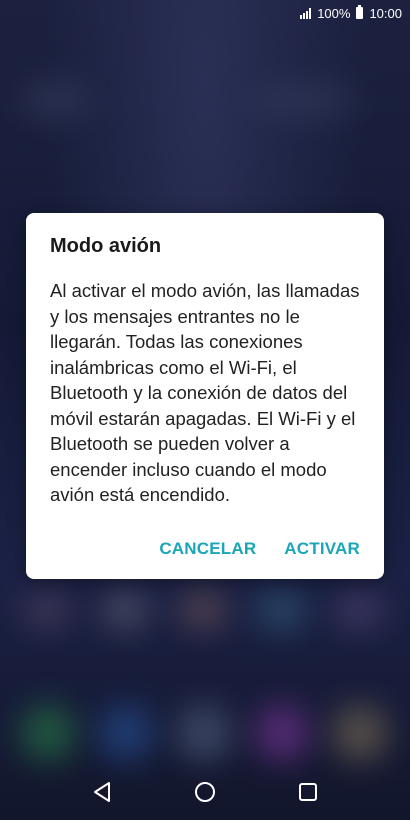  I want to click on home-button, so click(205, 792).